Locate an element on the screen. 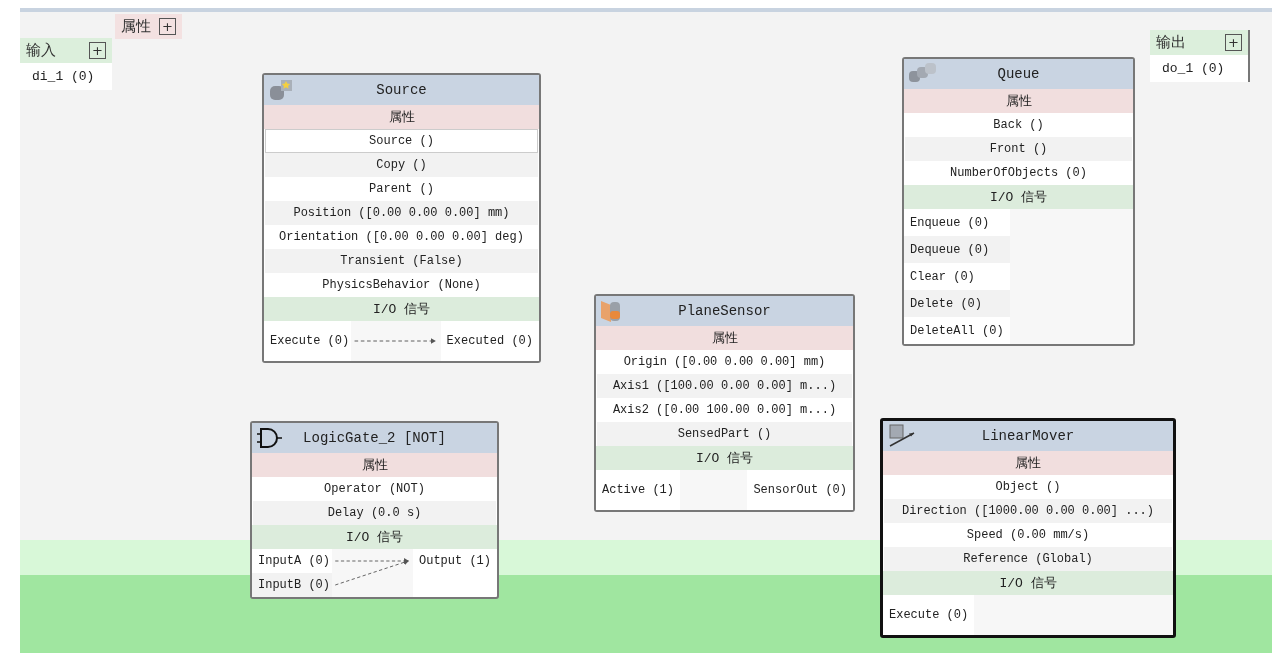 The width and height of the screenshot is (1272, 653). property-row: Delay (0.0 s) is located at coordinates (374, 513).